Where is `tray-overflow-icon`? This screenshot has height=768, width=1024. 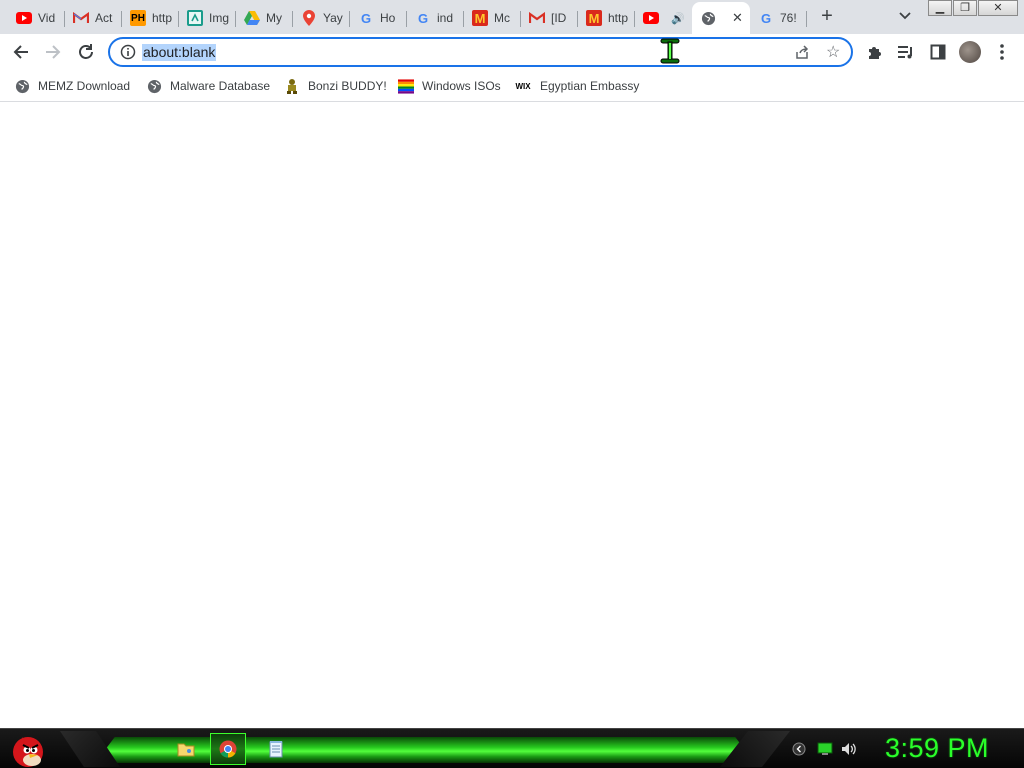
tray-overflow-icon is located at coordinates (799, 749).